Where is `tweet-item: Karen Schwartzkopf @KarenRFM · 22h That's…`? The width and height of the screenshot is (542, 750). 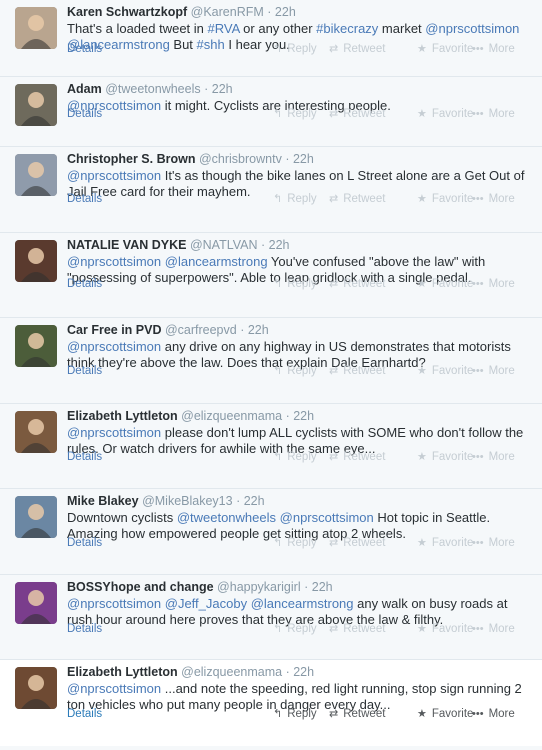
tweet-item: Karen Schwartzkopf @KarenRFM · 22h That's… is located at coordinates (271, 38).